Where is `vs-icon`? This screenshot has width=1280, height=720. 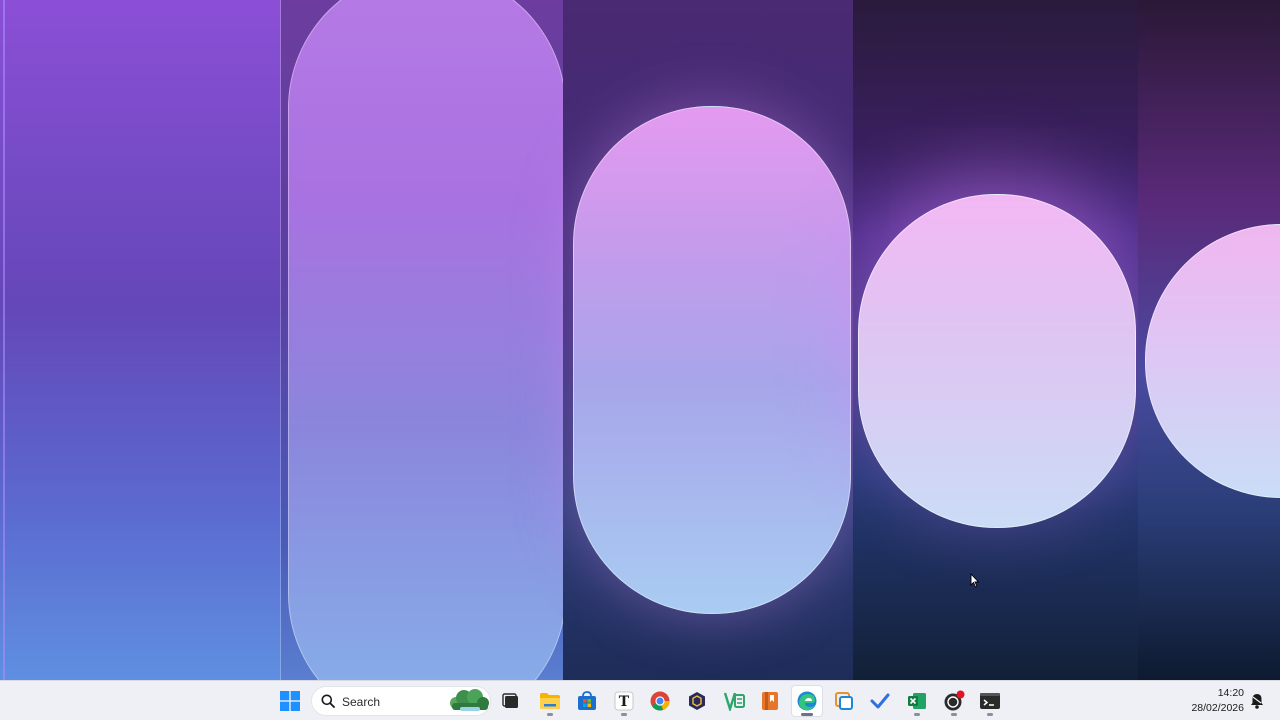 vs-icon is located at coordinates (734, 701).